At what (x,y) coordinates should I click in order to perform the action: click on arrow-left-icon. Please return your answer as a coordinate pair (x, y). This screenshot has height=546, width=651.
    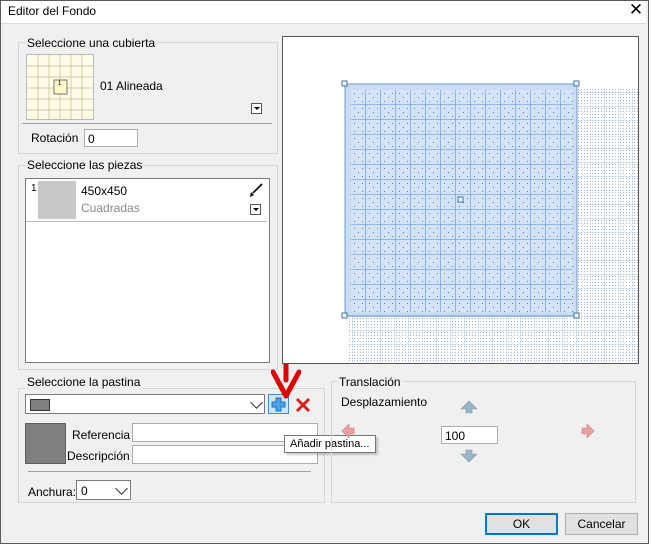
    Looking at the image, I should click on (348, 431).